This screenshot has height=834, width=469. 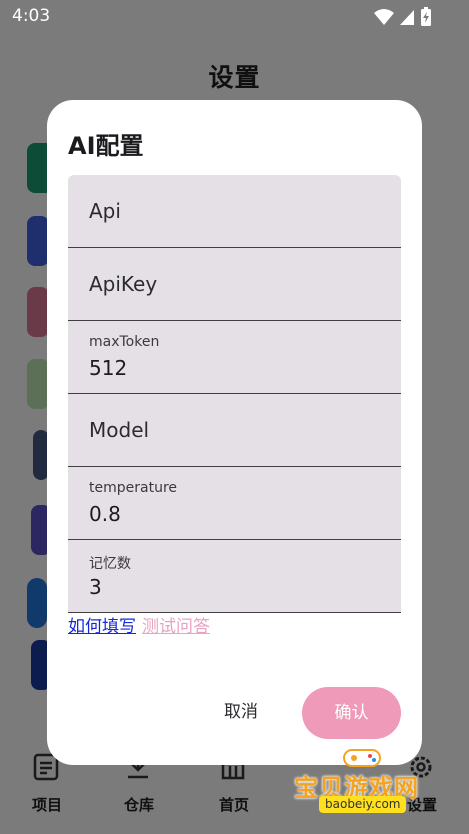 I want to click on apikey-field: ApiKey, so click(x=234, y=284).